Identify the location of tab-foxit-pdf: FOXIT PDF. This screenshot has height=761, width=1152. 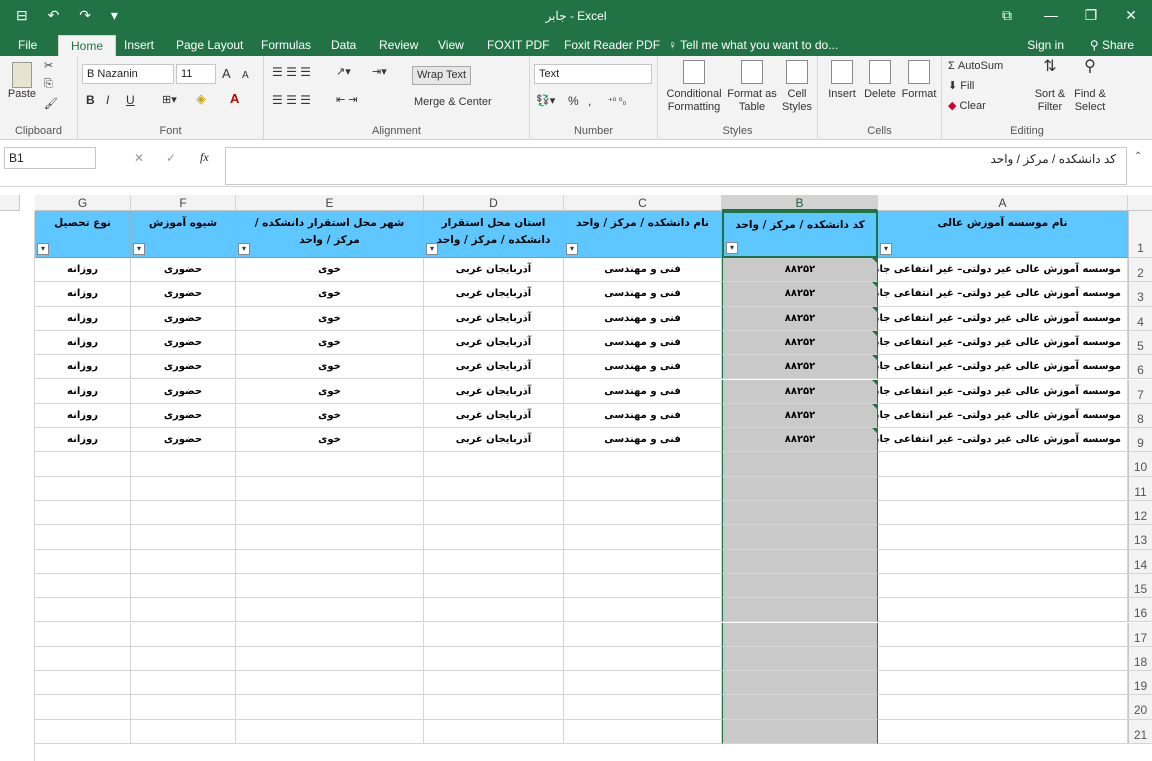
(518, 45).